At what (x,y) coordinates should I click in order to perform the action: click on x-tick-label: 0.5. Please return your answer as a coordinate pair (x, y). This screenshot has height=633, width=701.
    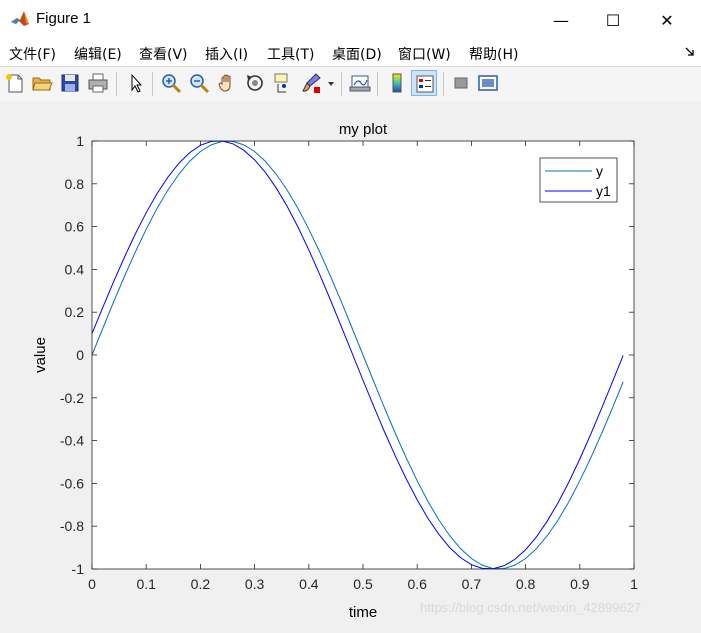
    Looking at the image, I should click on (363, 584).